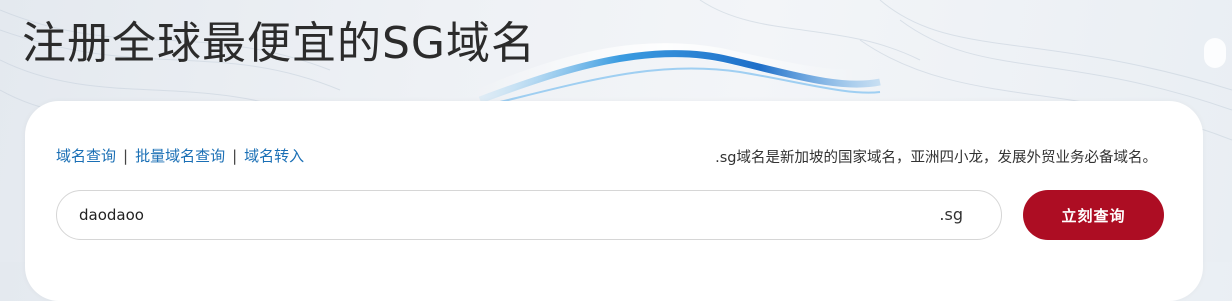 This screenshot has height=301, width=1232. I want to click on link-domain-transfer: 域名转入, so click(274, 155).